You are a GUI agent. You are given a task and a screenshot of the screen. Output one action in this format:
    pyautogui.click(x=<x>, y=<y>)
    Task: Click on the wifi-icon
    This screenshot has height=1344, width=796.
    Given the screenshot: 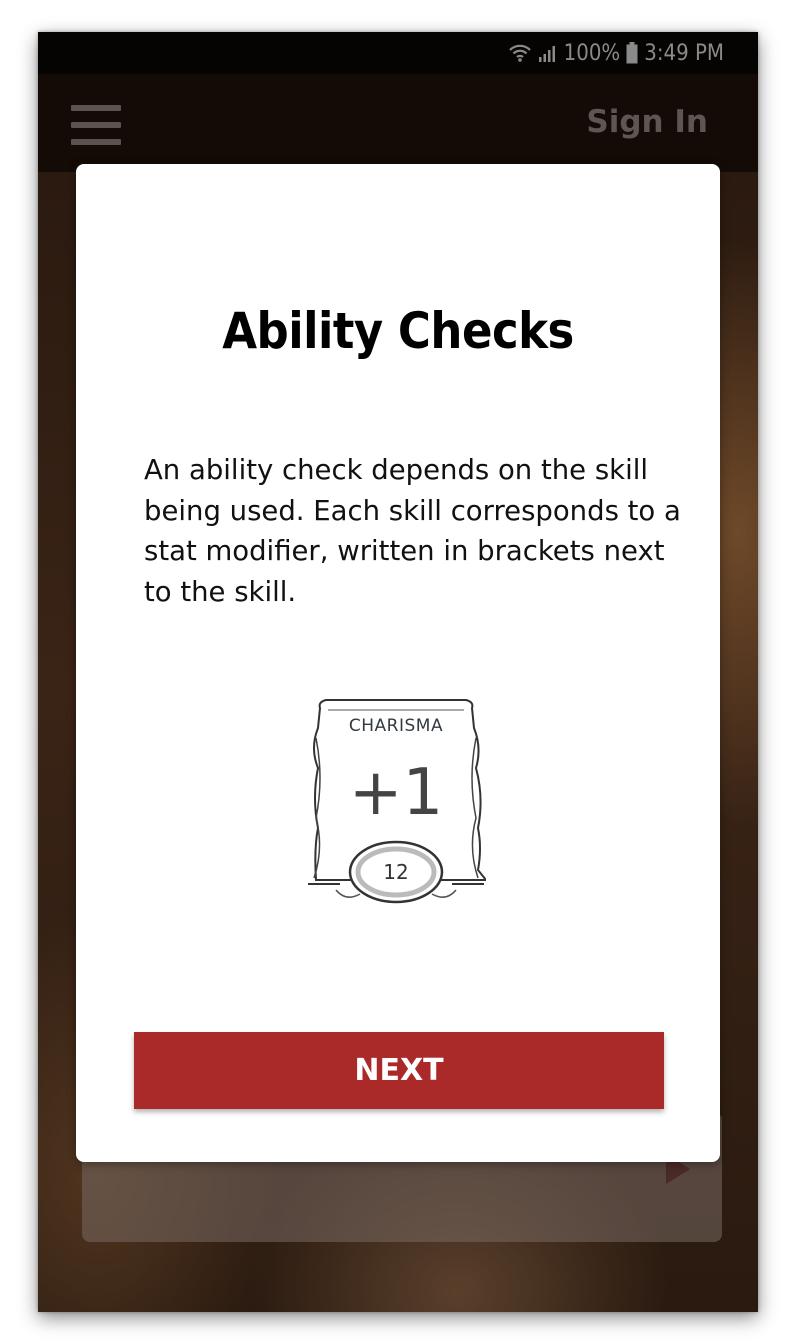 What is the action you would take?
    pyautogui.click(x=519, y=53)
    